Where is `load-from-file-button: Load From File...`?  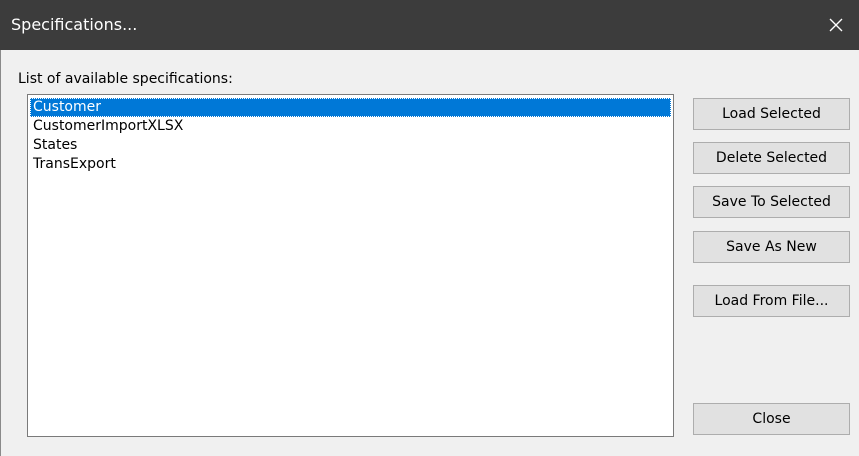
load-from-file-button: Load From File... is located at coordinates (771, 301).